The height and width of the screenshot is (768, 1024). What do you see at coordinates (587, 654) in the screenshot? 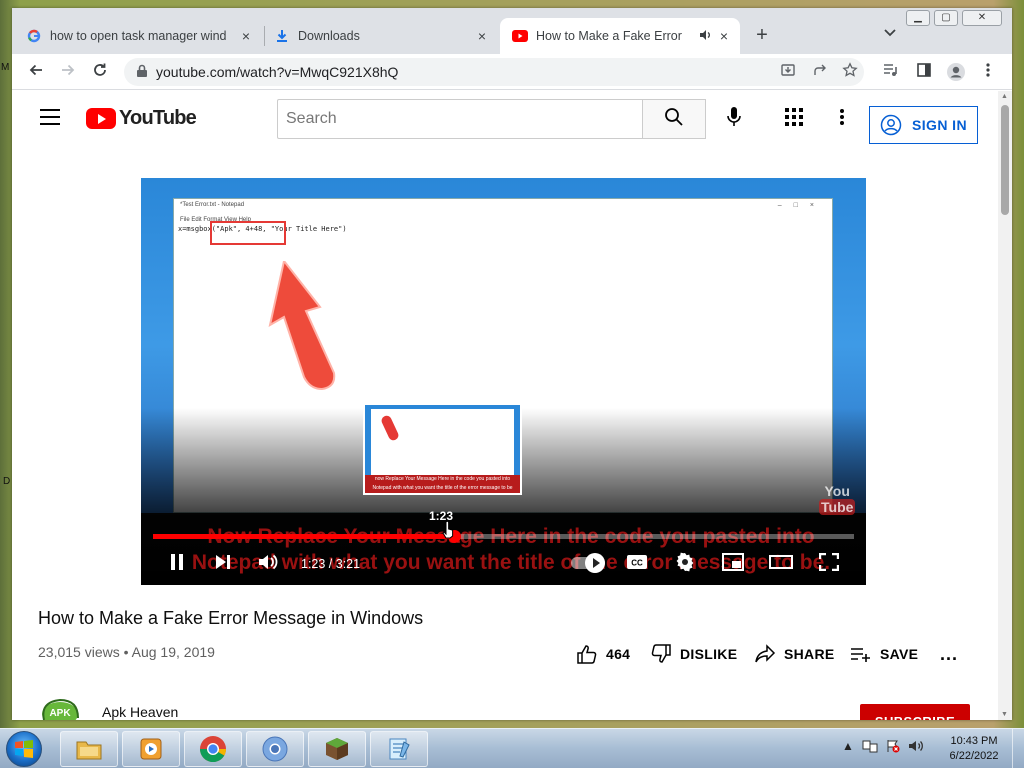
I see `thumbs-up-icon` at bounding box center [587, 654].